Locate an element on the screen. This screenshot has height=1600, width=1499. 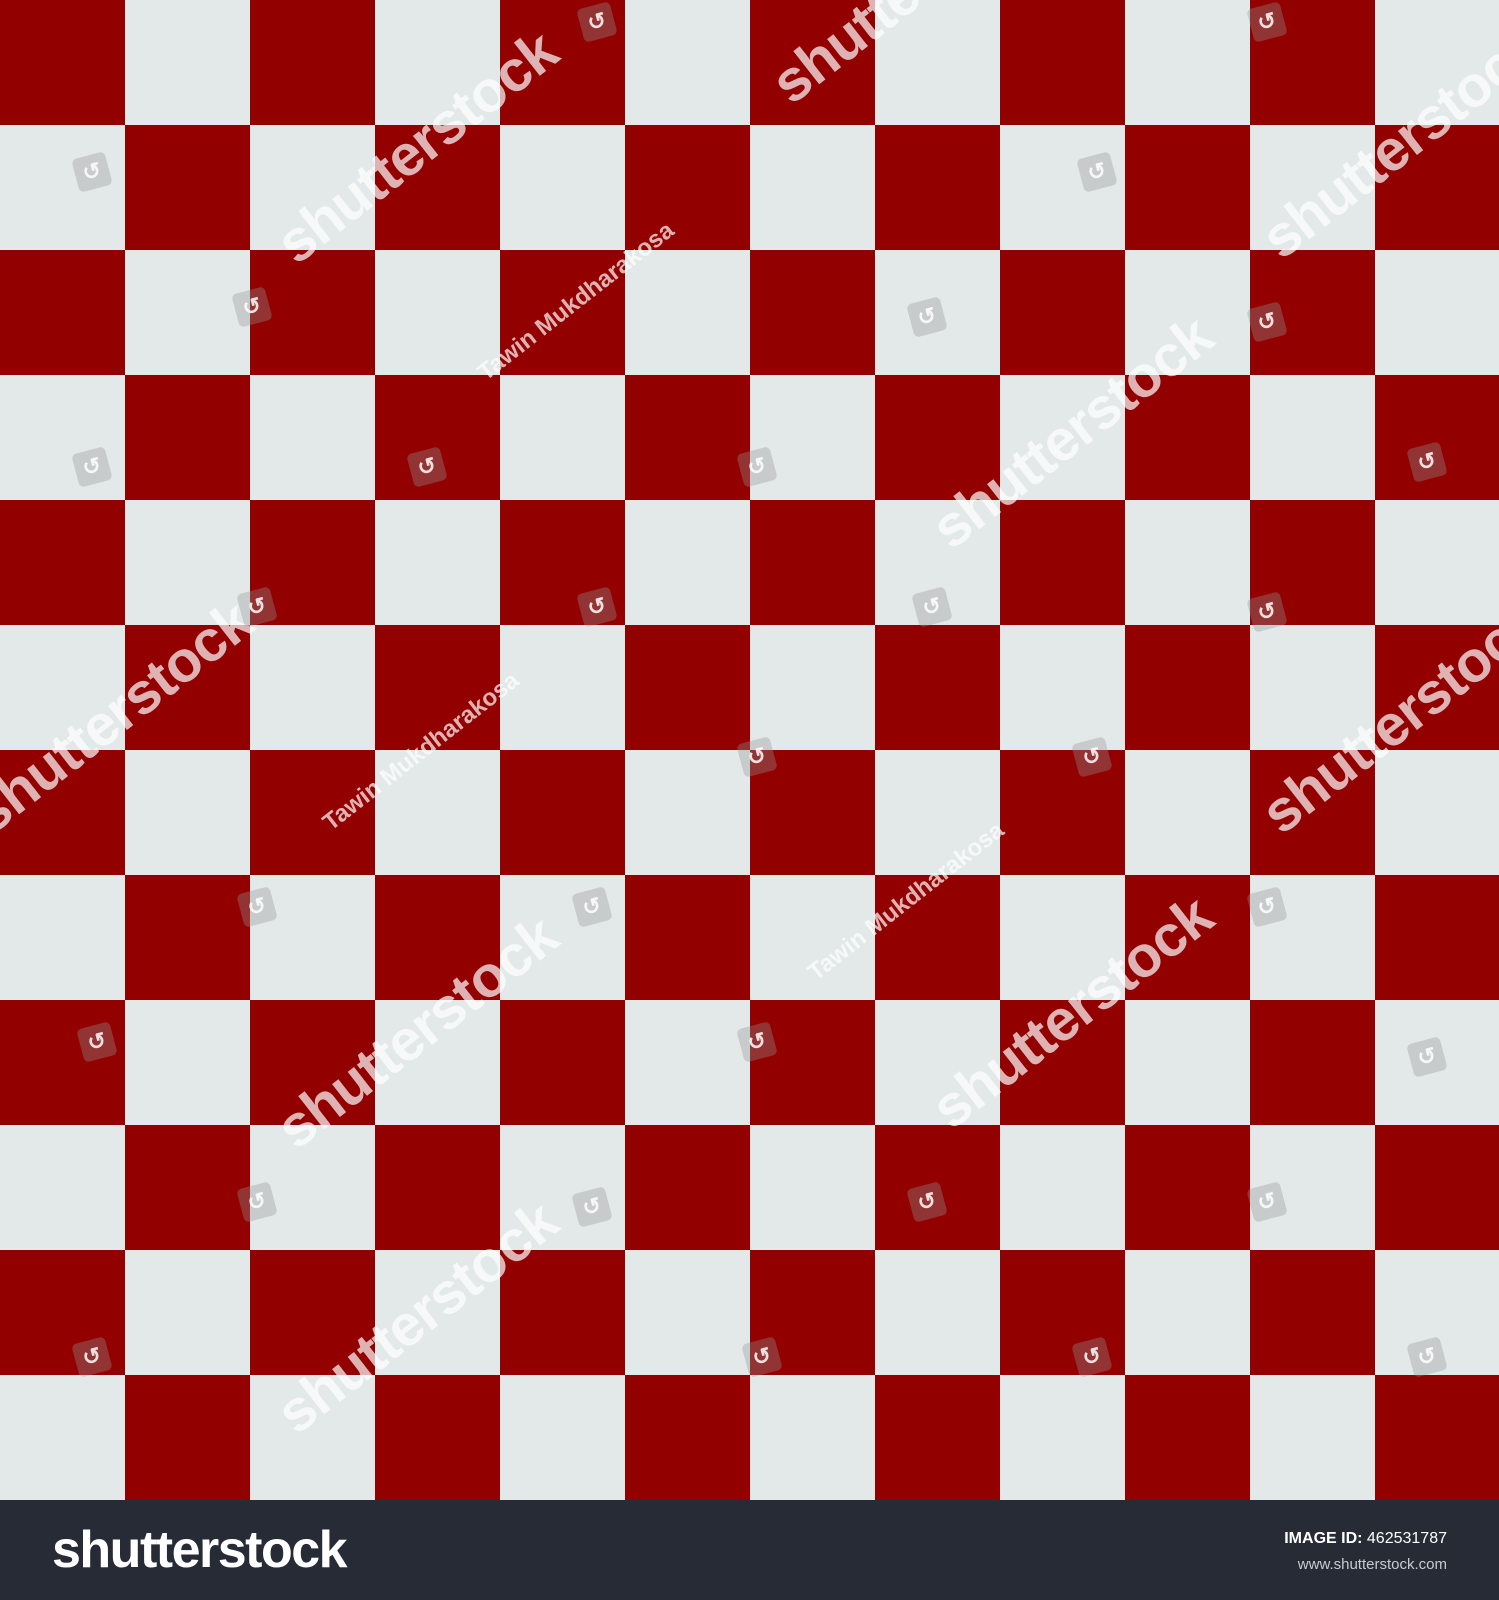
image-id: IMAGE ID: 462531787 is located at coordinates (1365, 1539).